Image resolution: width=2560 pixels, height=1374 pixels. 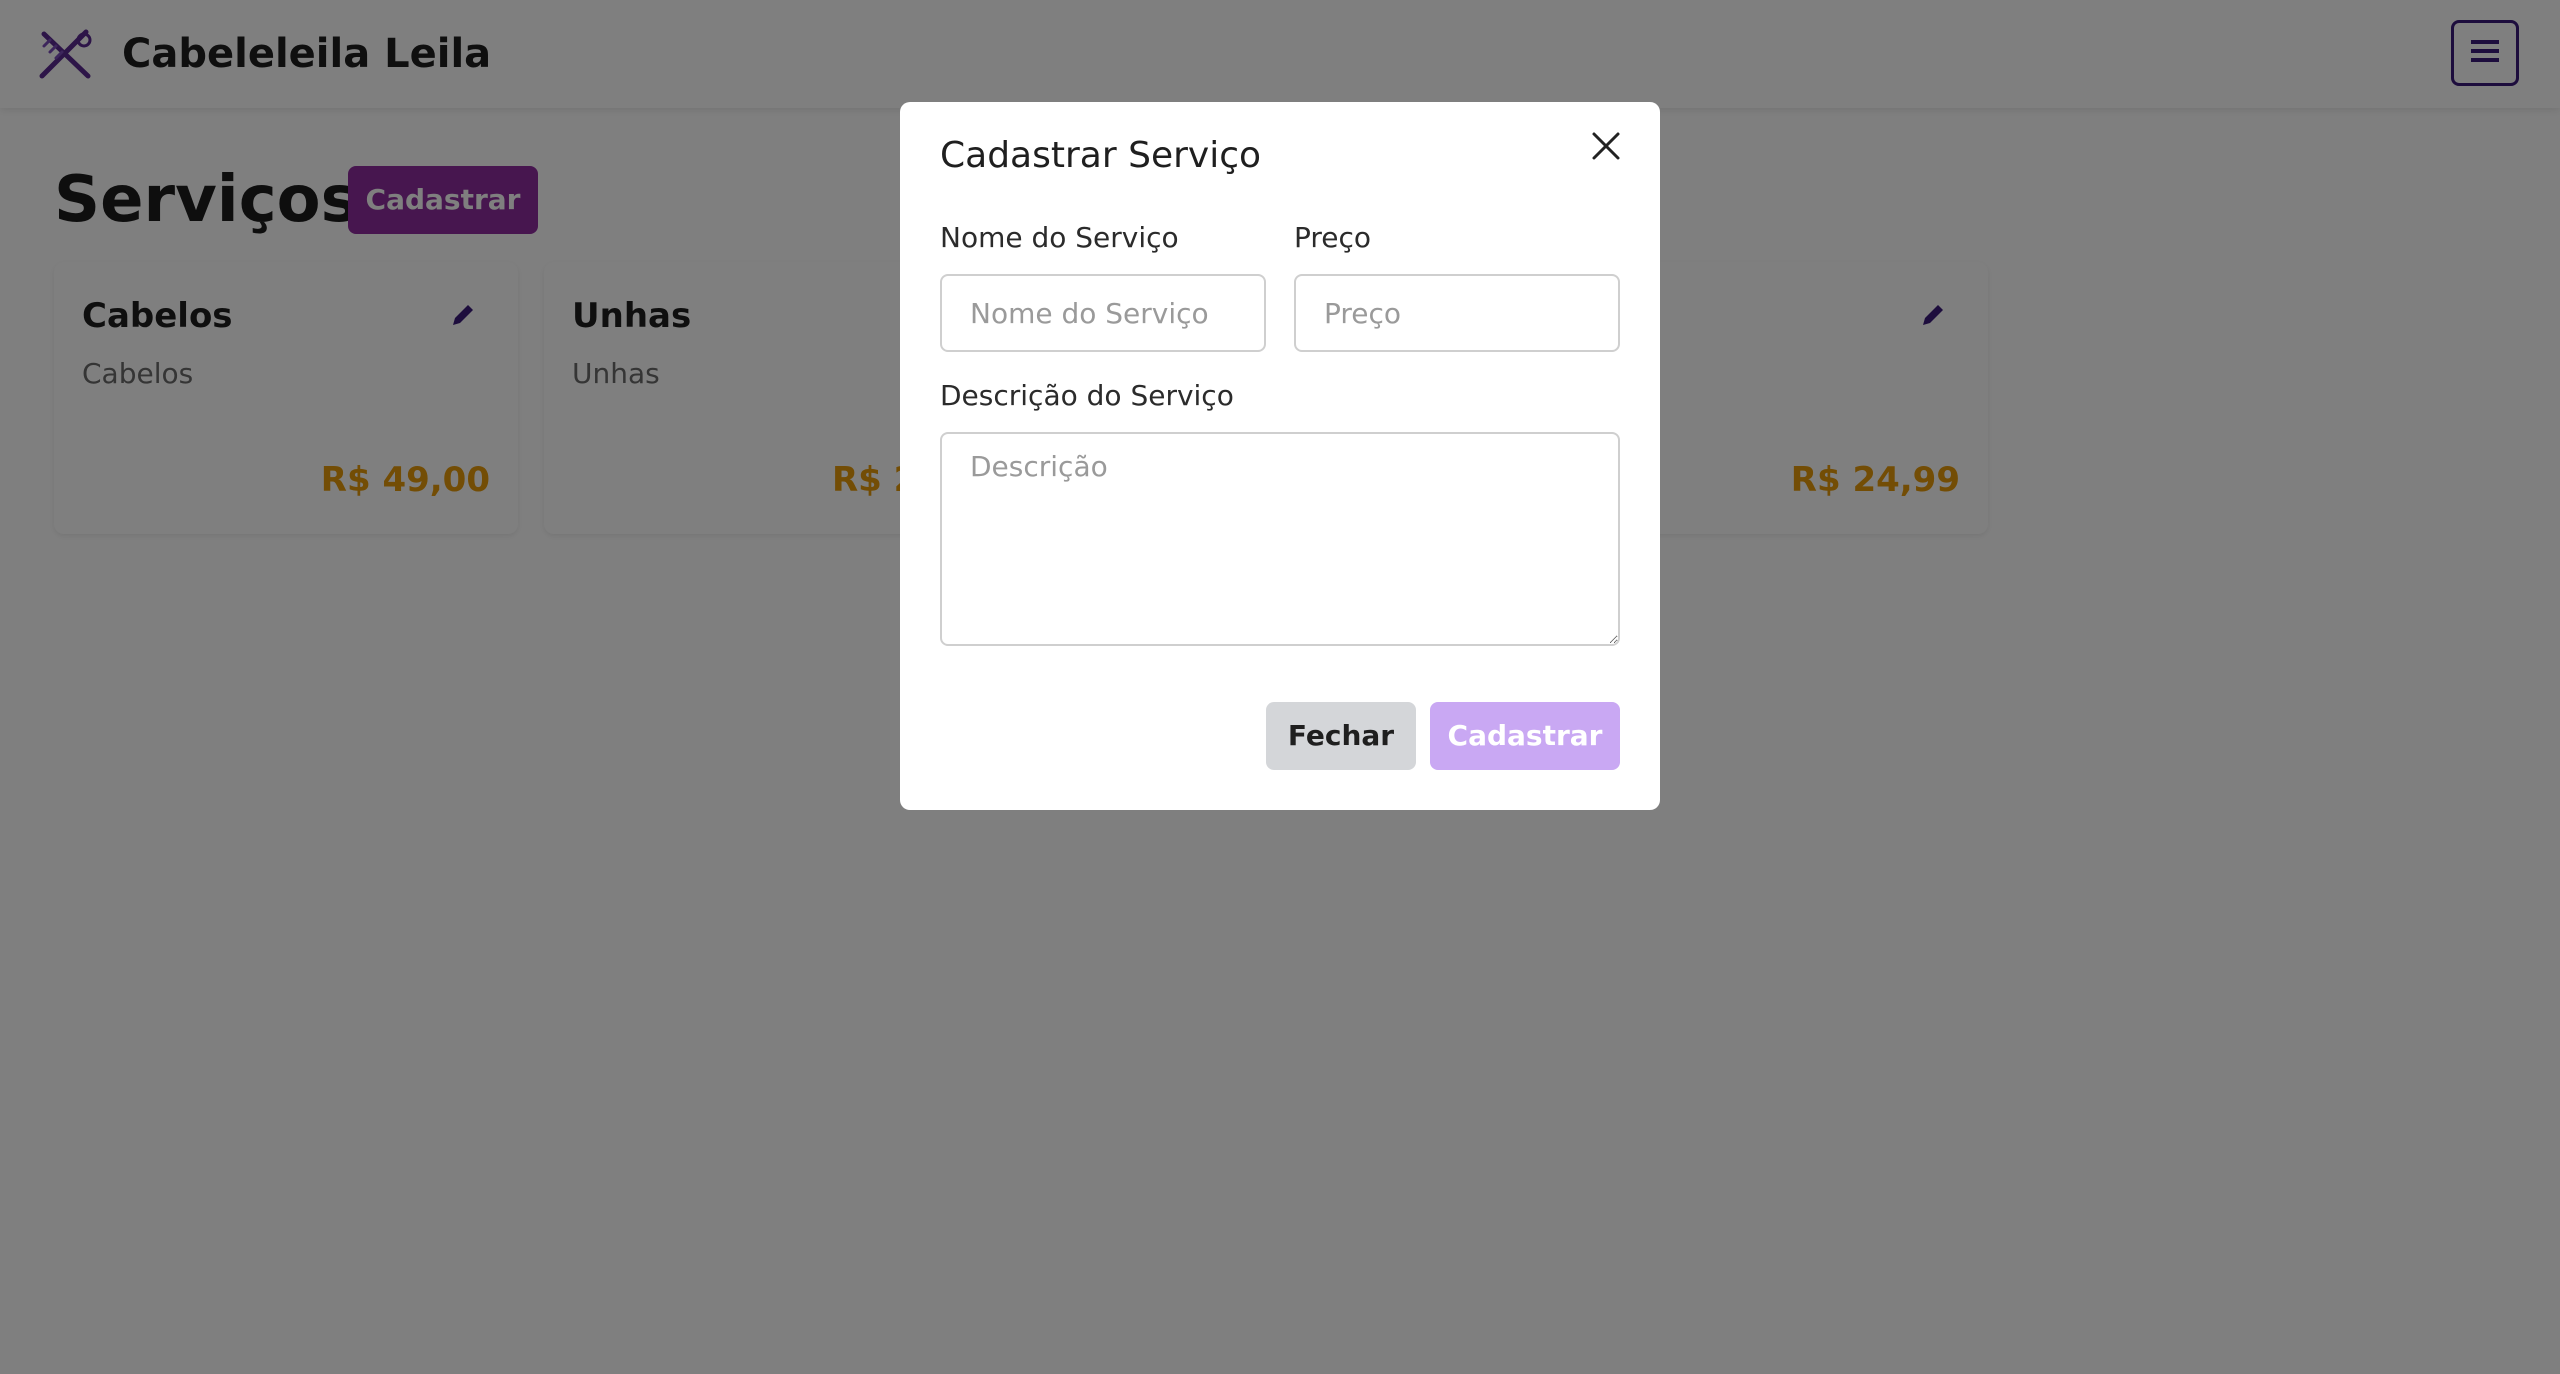 What do you see at coordinates (1457, 313) in the screenshot?
I see `price-input` at bounding box center [1457, 313].